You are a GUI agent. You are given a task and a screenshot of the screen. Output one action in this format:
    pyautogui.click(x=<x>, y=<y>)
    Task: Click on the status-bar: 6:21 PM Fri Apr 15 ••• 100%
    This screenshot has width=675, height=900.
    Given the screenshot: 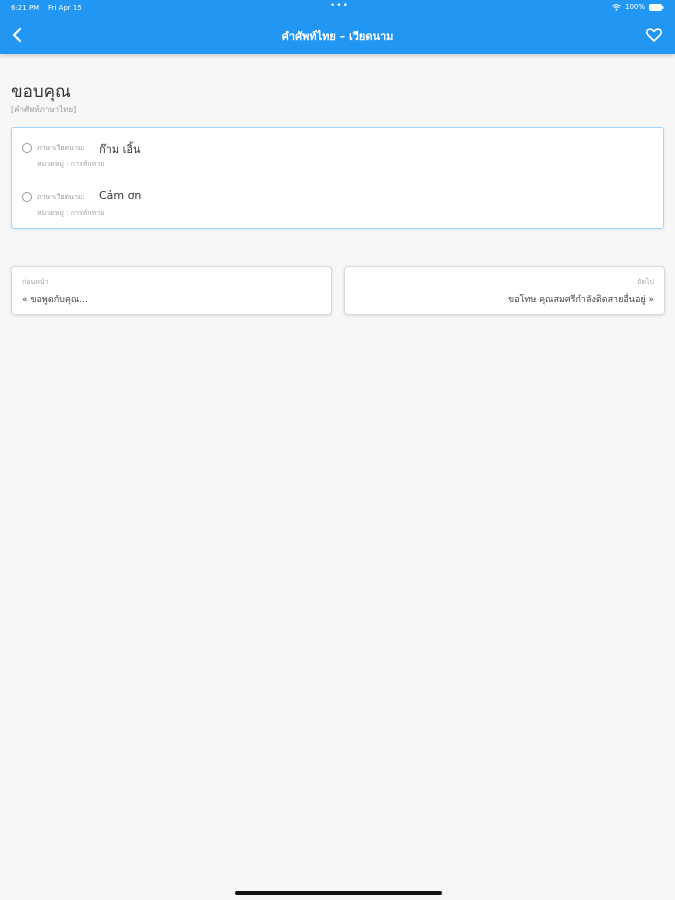 What is the action you would take?
    pyautogui.click(x=337, y=8)
    